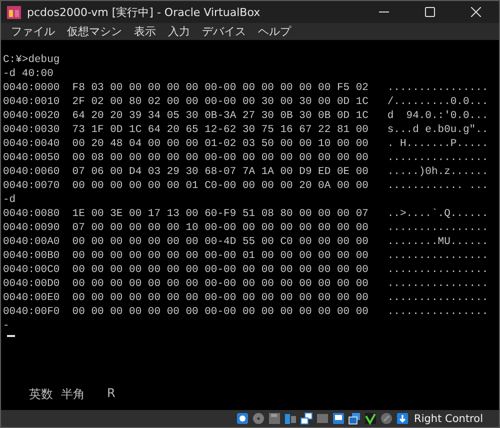  Describe the element at coordinates (224, 31) in the screenshot. I see `menu-item: デバイス` at that location.